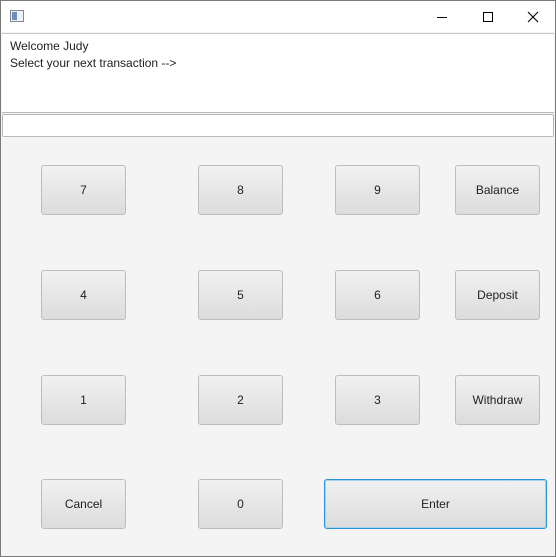  I want to click on withdraw-button: Withdraw, so click(497, 400).